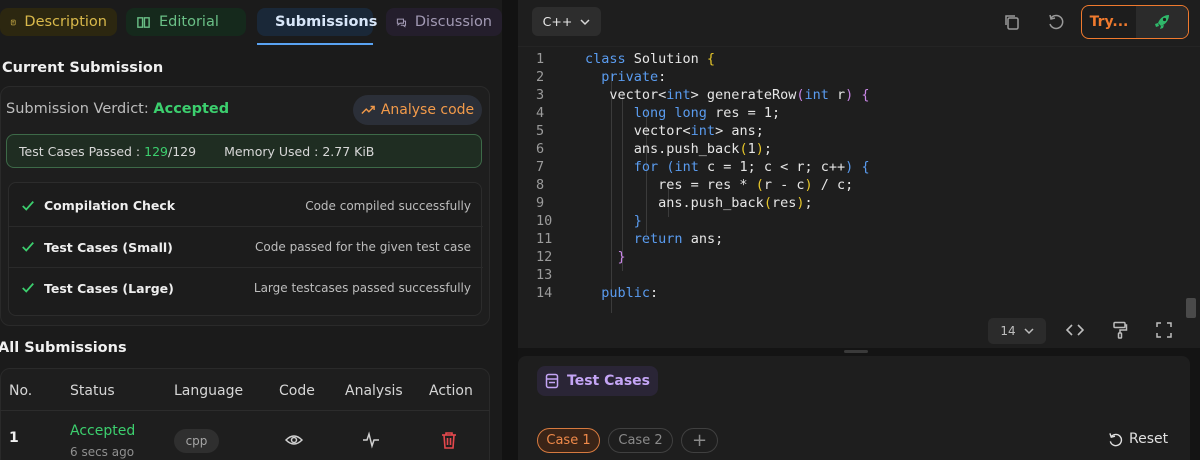 This screenshot has height=460, width=1200. I want to click on code-line: 11 return ans;, so click(630, 239).